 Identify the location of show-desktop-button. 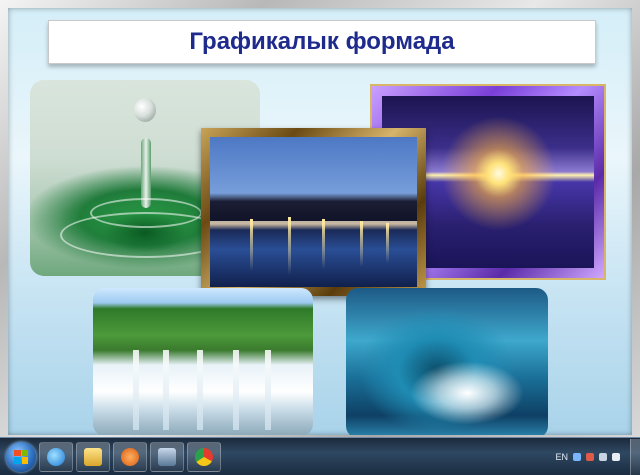
(635, 456).